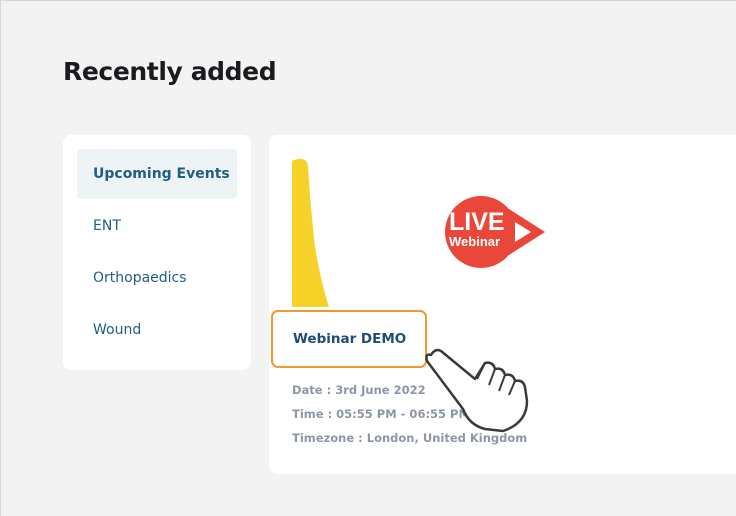 This screenshot has width=736, height=516. Describe the element at coordinates (477, 390) in the screenshot. I see `hand-pointer-icon` at that location.